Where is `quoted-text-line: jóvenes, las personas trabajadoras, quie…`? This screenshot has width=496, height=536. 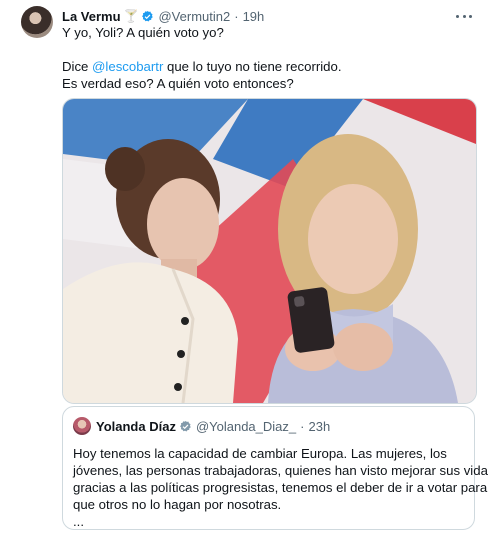 quoted-text-line: jóvenes, las personas trabajadoras, quie… is located at coordinates (280, 470).